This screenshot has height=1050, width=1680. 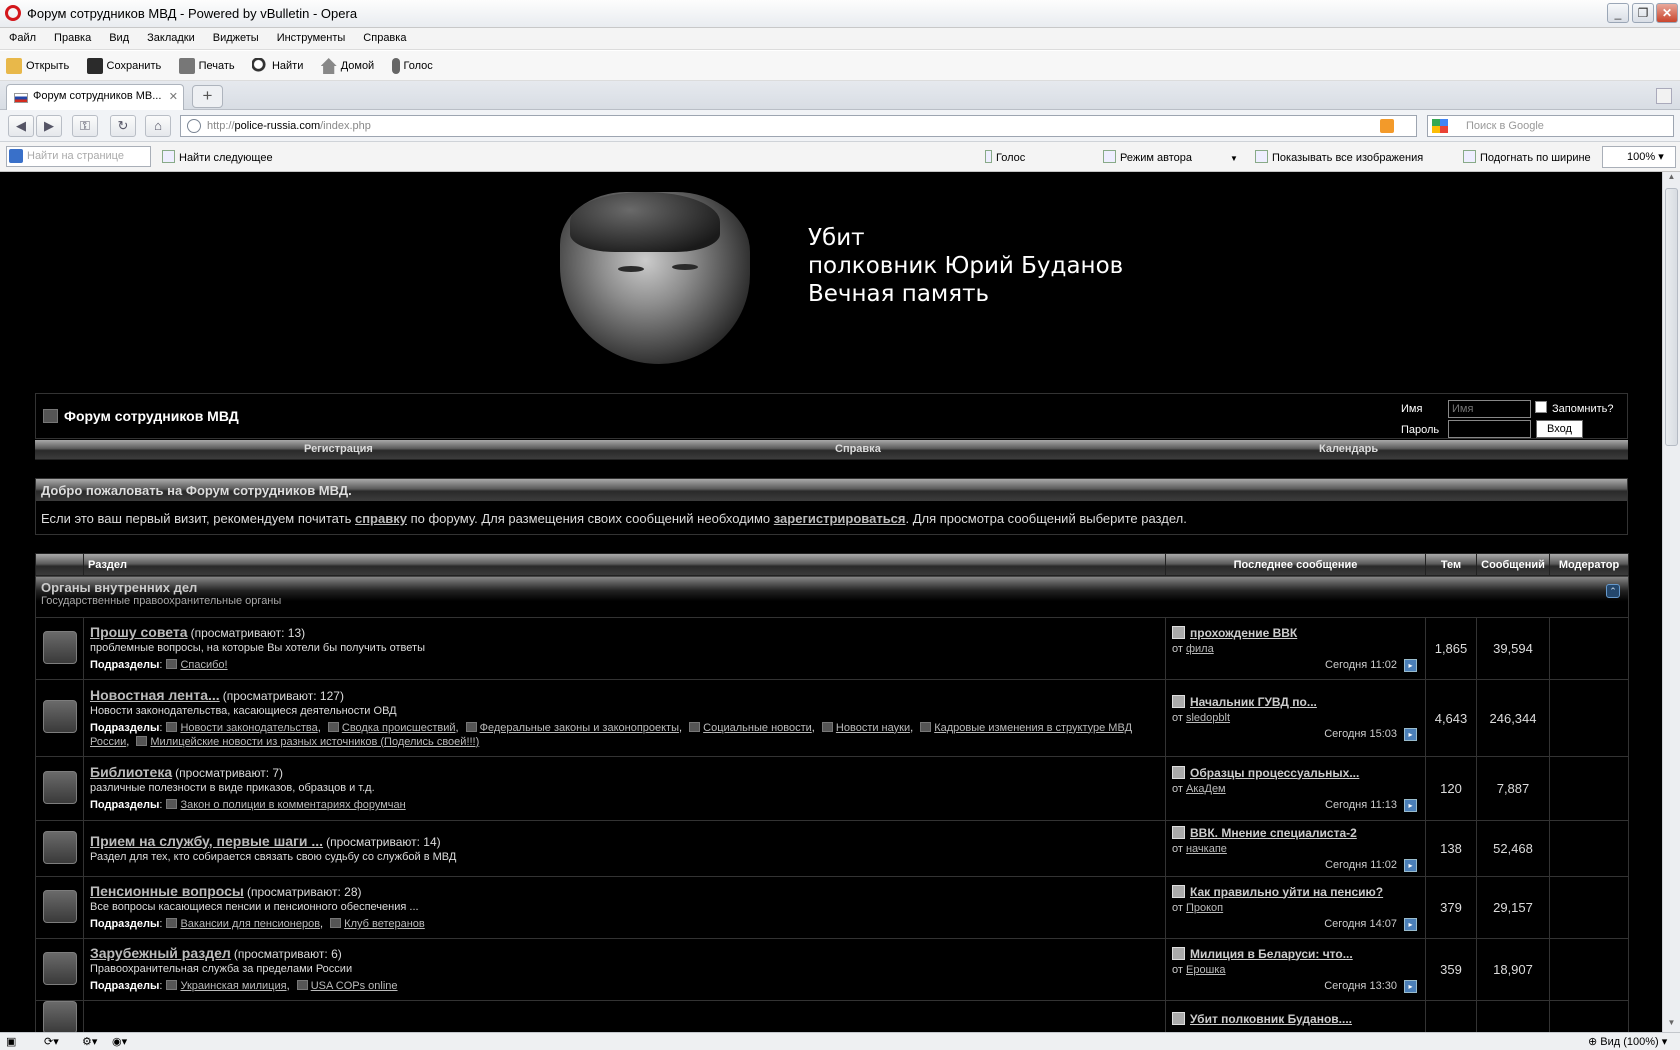 What do you see at coordinates (311, 38) in the screenshot?
I see `menu-tools: Инструменты` at bounding box center [311, 38].